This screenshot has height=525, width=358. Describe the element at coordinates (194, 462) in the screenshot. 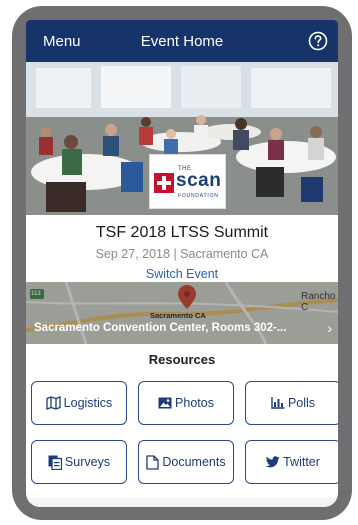

I see `documents-label: Documents` at that location.